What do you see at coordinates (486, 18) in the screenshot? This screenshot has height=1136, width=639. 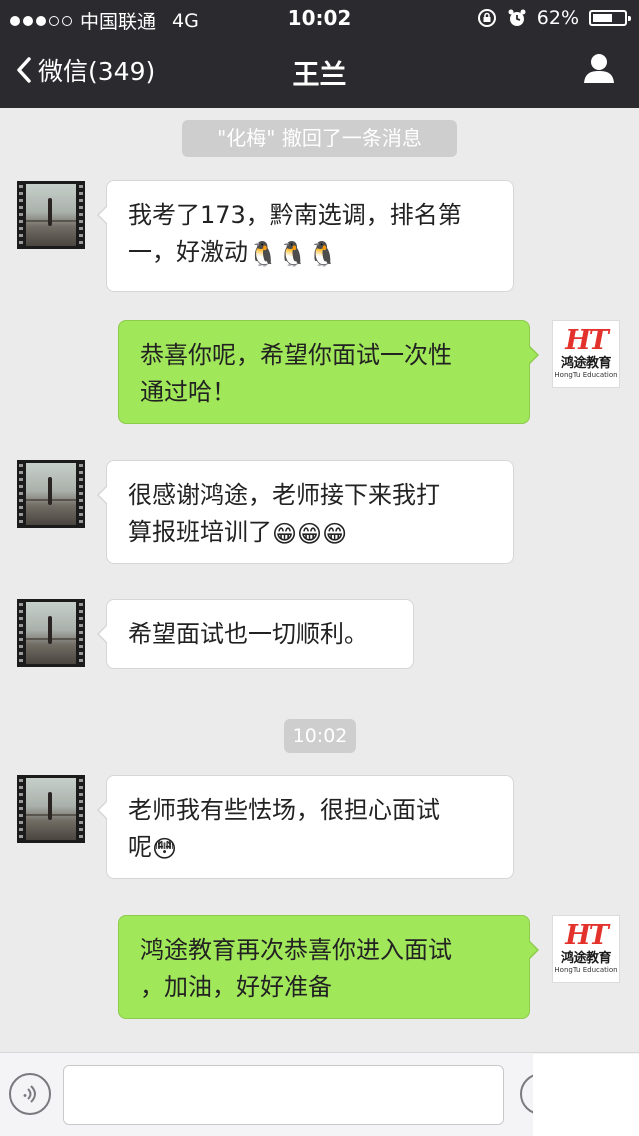 I see `orientation-lock-icon` at bounding box center [486, 18].